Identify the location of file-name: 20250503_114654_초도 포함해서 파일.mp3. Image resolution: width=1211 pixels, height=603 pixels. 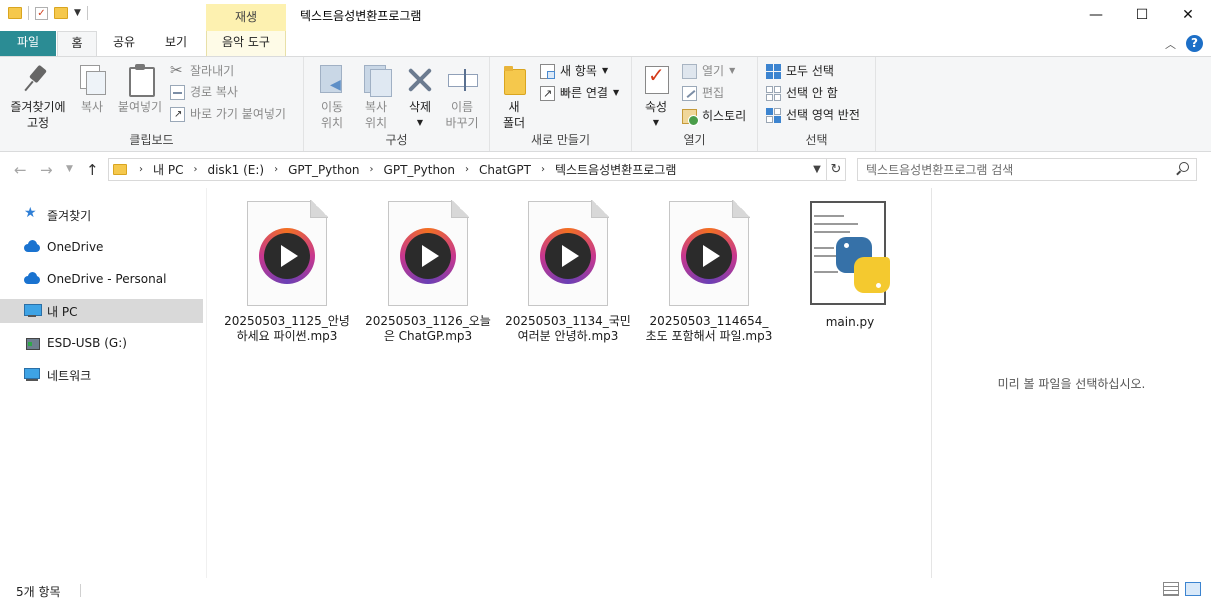
(709, 328).